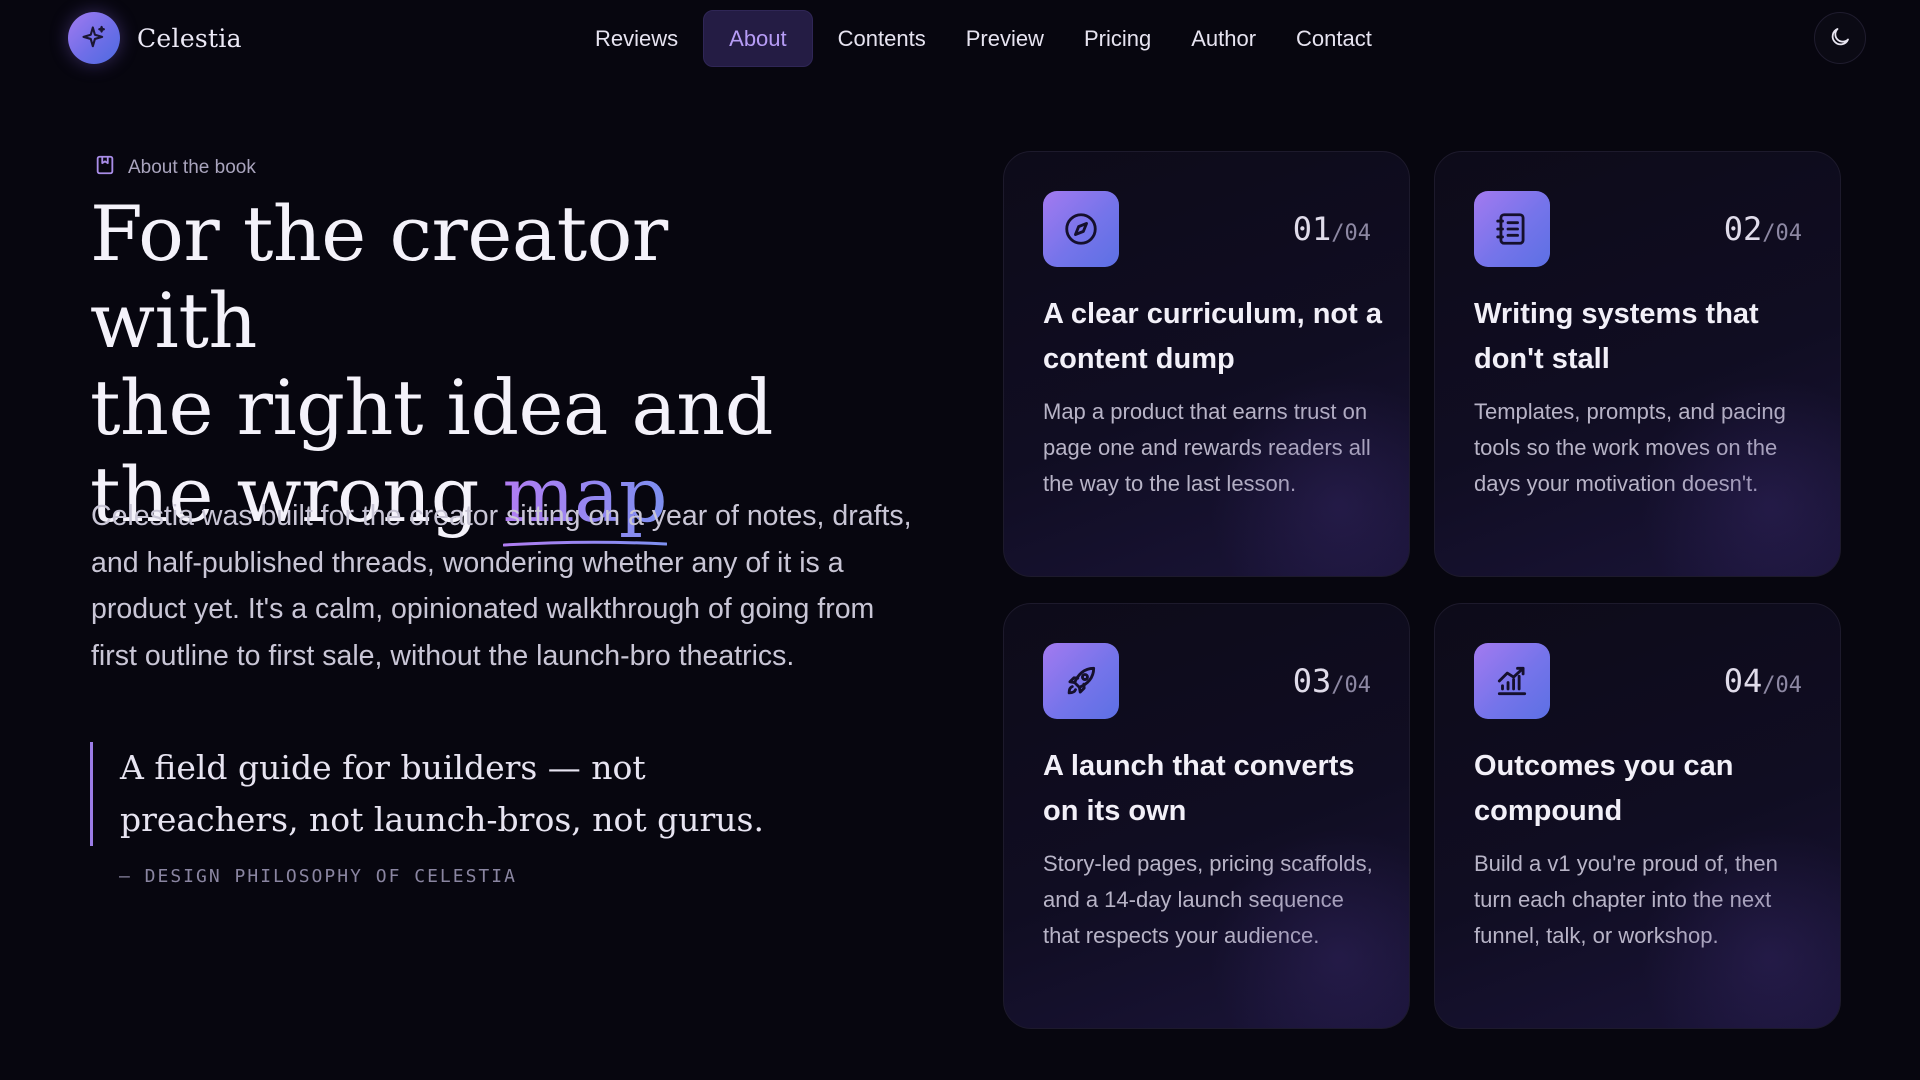  I want to click on card-number: 04/04, so click(1763, 681).